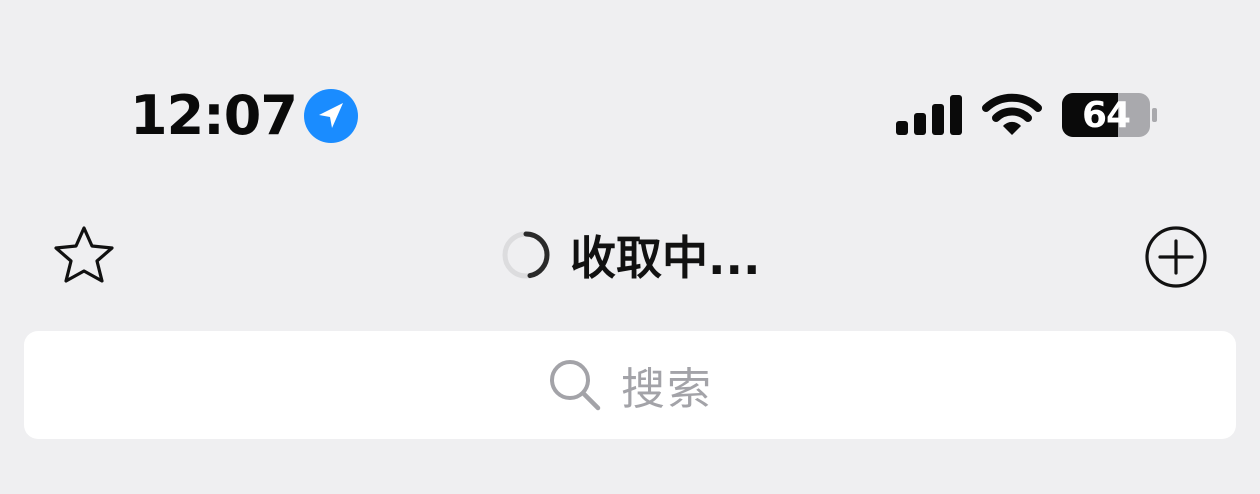 Image resolution: width=1260 pixels, height=494 pixels. I want to click on status-time: 12:07, so click(214, 115).